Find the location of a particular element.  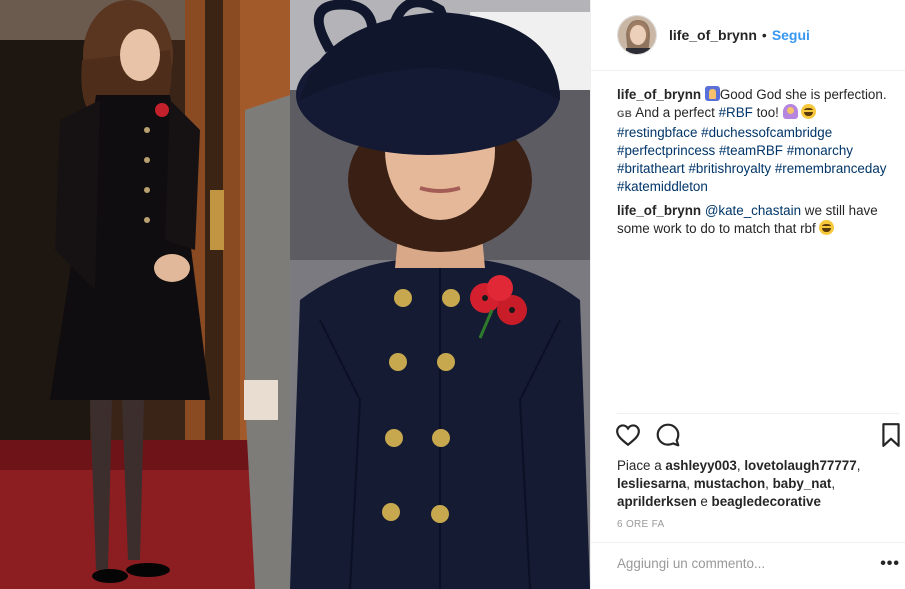

heart-icon is located at coordinates (629, 436).